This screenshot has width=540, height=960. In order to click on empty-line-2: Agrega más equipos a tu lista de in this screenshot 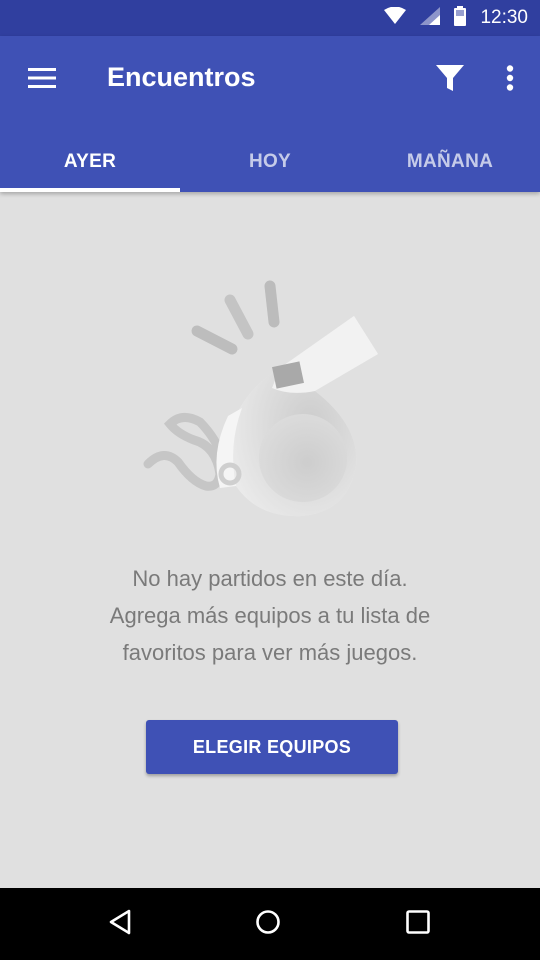, I will do `click(270, 615)`.